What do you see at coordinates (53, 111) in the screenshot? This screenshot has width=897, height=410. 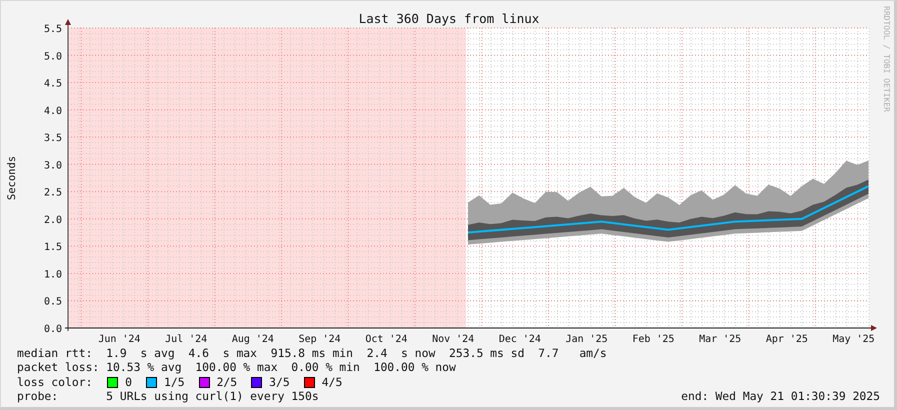 I see `y-tick-label: 4.0` at bounding box center [53, 111].